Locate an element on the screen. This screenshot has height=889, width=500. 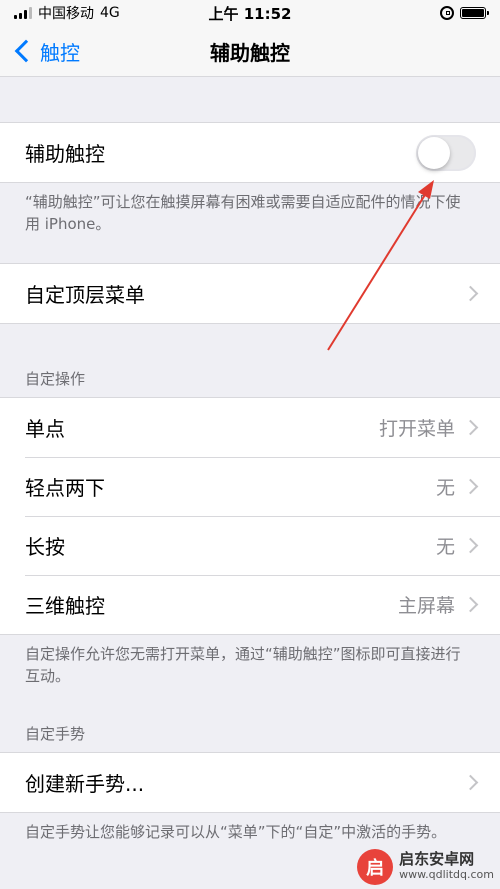
toggle-group: 辅助触控 is located at coordinates (250, 152).